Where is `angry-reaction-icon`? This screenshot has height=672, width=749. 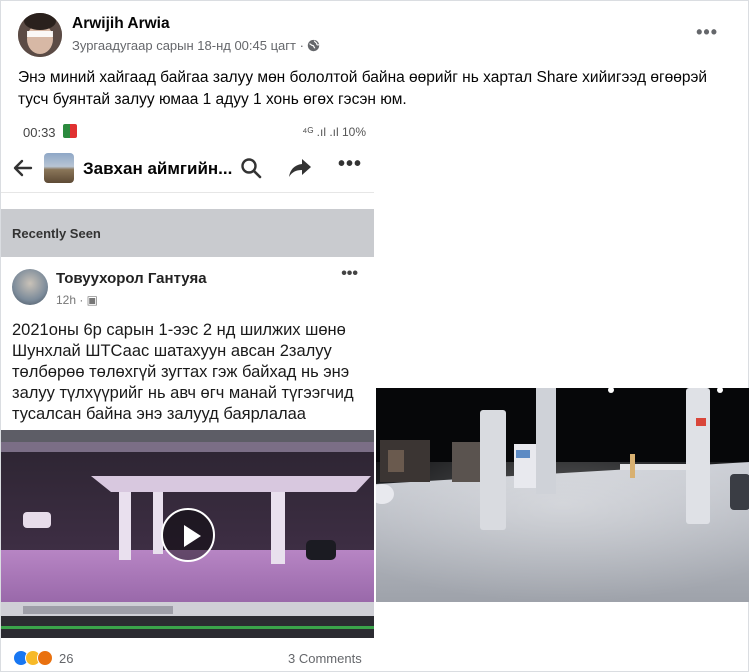
angry-reaction-icon is located at coordinates (45, 658).